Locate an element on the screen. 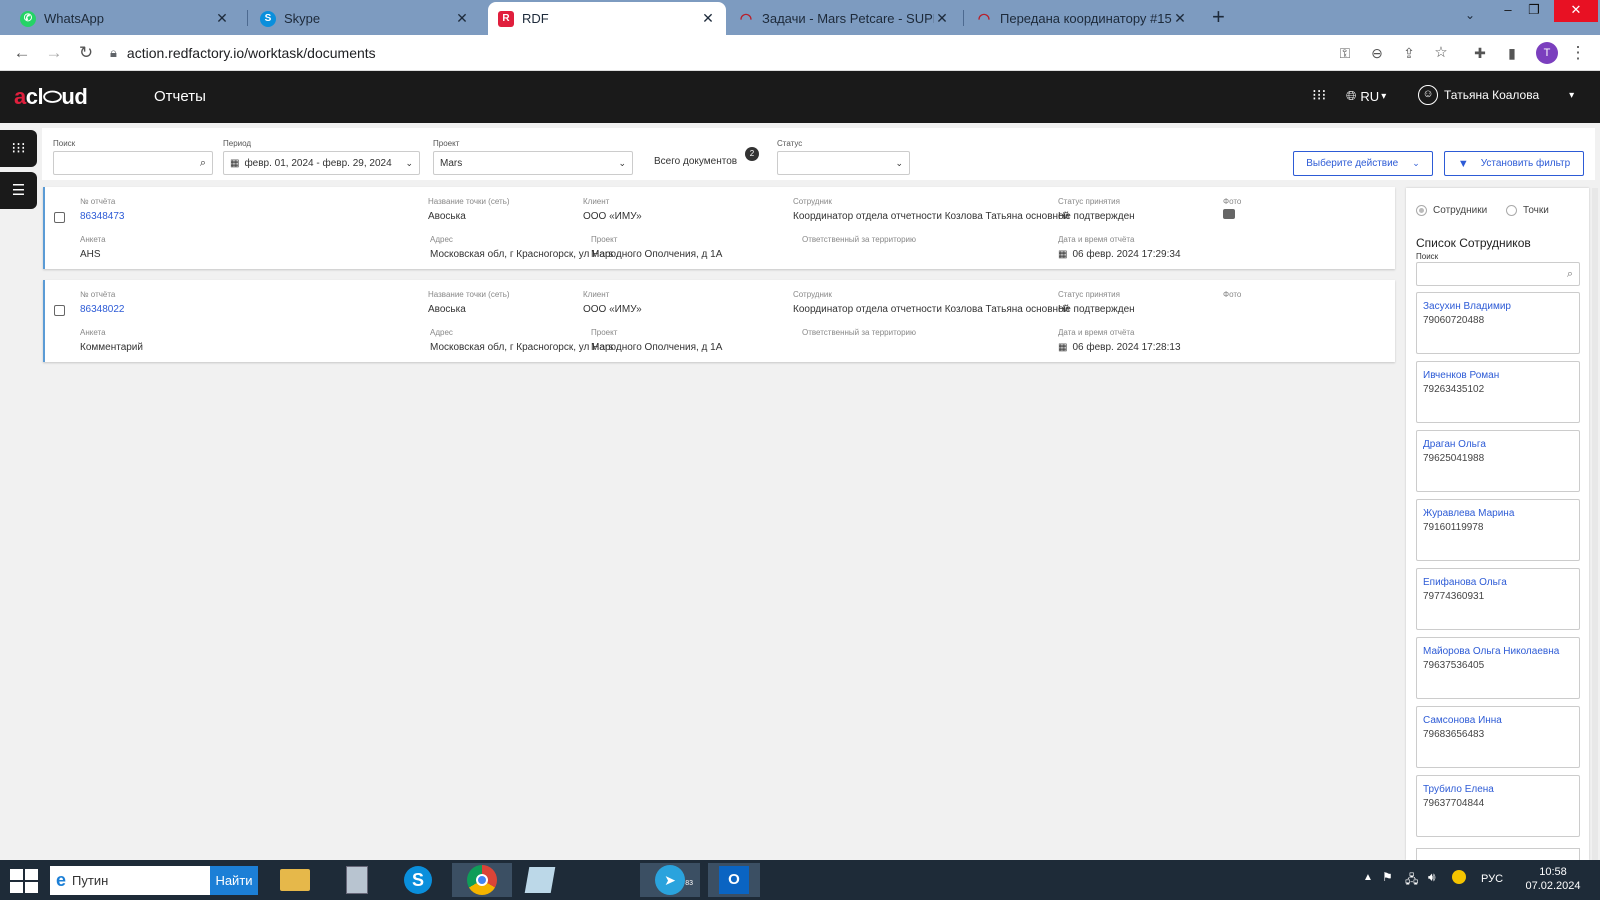 The image size is (1600, 900). forward-button: → is located at coordinates (54, 53).